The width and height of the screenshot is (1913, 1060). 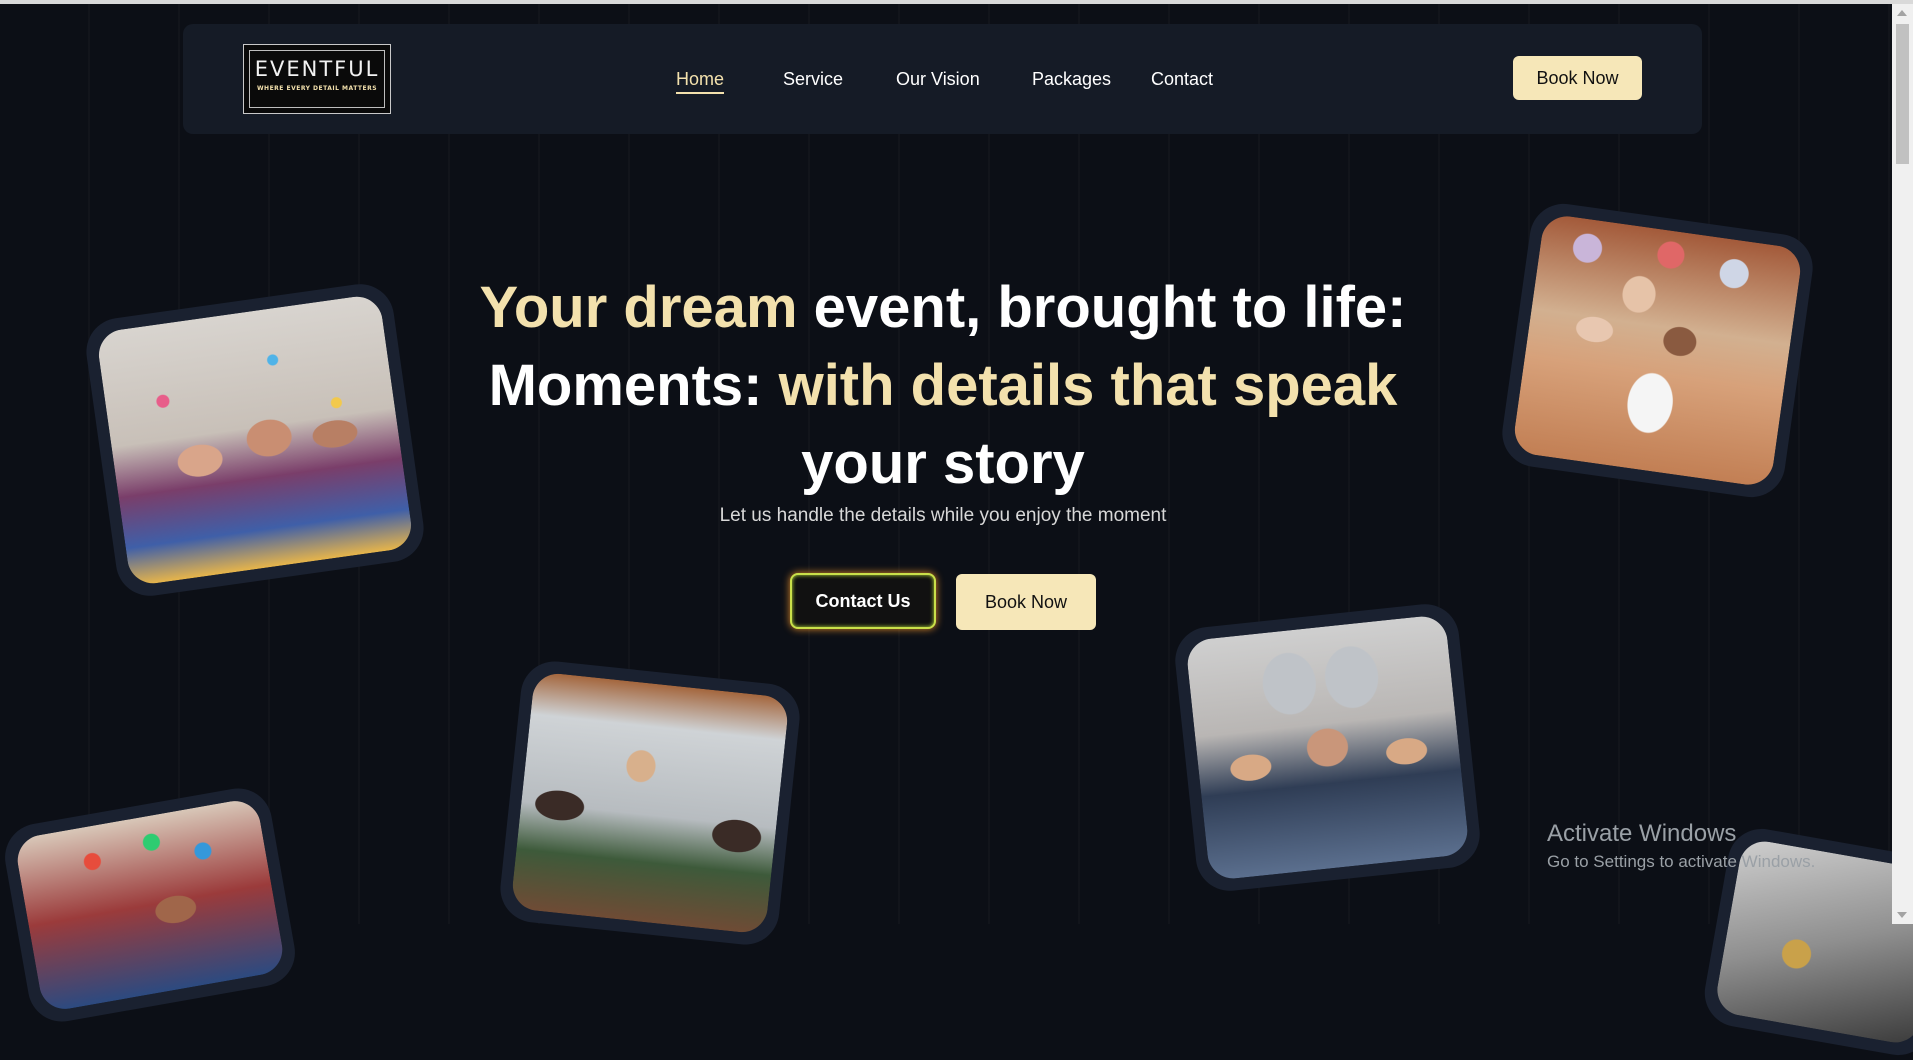 I want to click on hero-title-part2: event, brought to life:, so click(x=1102, y=307).